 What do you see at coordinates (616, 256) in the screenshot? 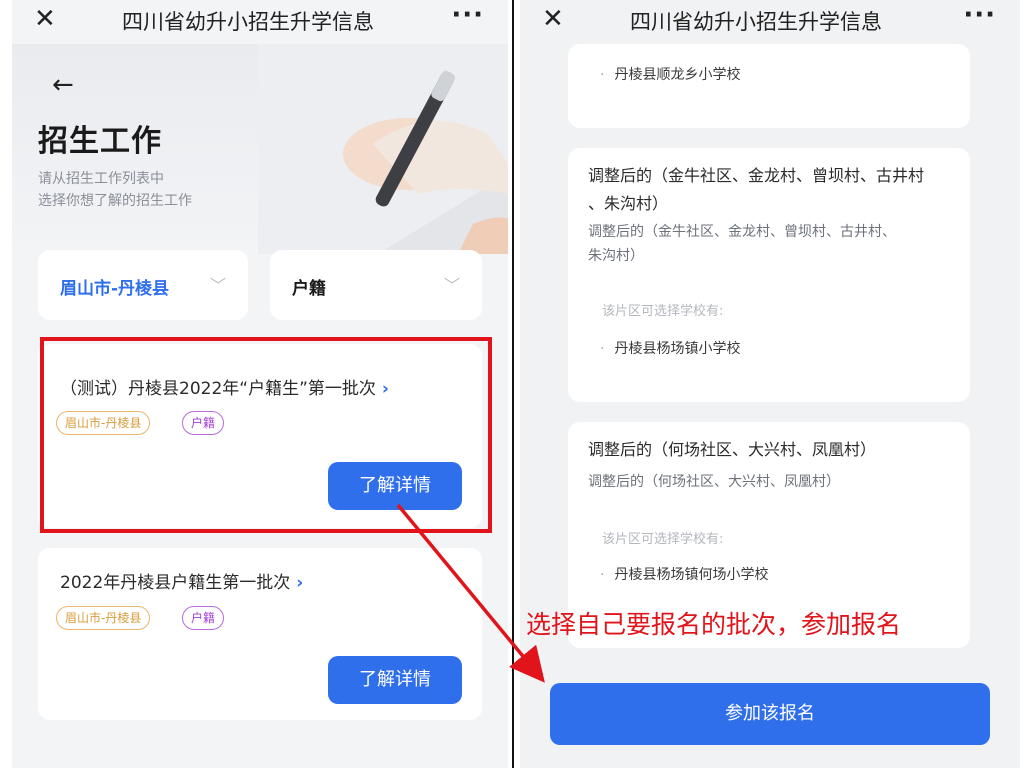
I see `area-description: 朱沟村）` at bounding box center [616, 256].